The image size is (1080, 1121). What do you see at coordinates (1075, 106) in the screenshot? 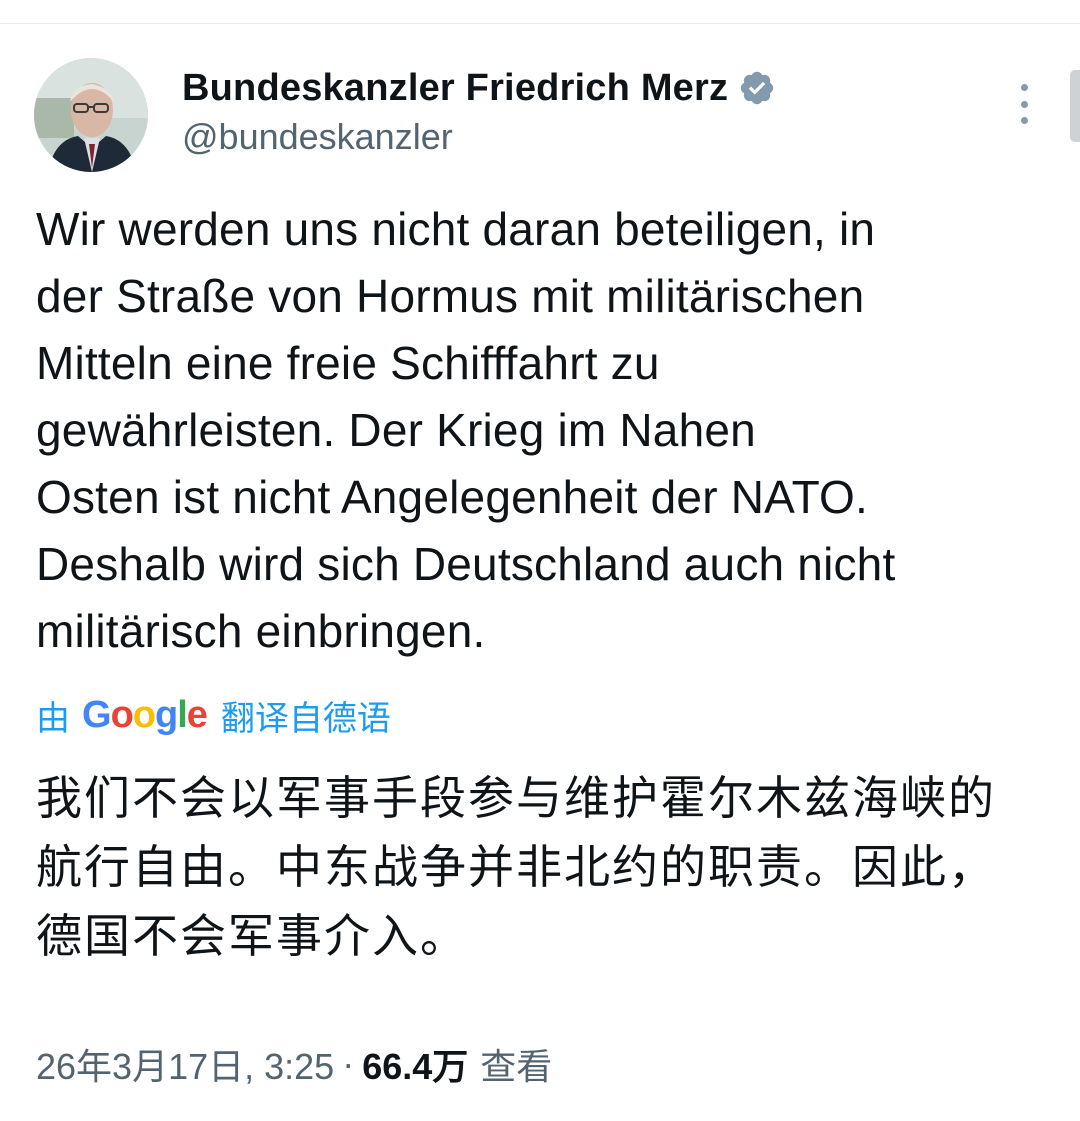
I see `scrollbar-thumb` at bounding box center [1075, 106].